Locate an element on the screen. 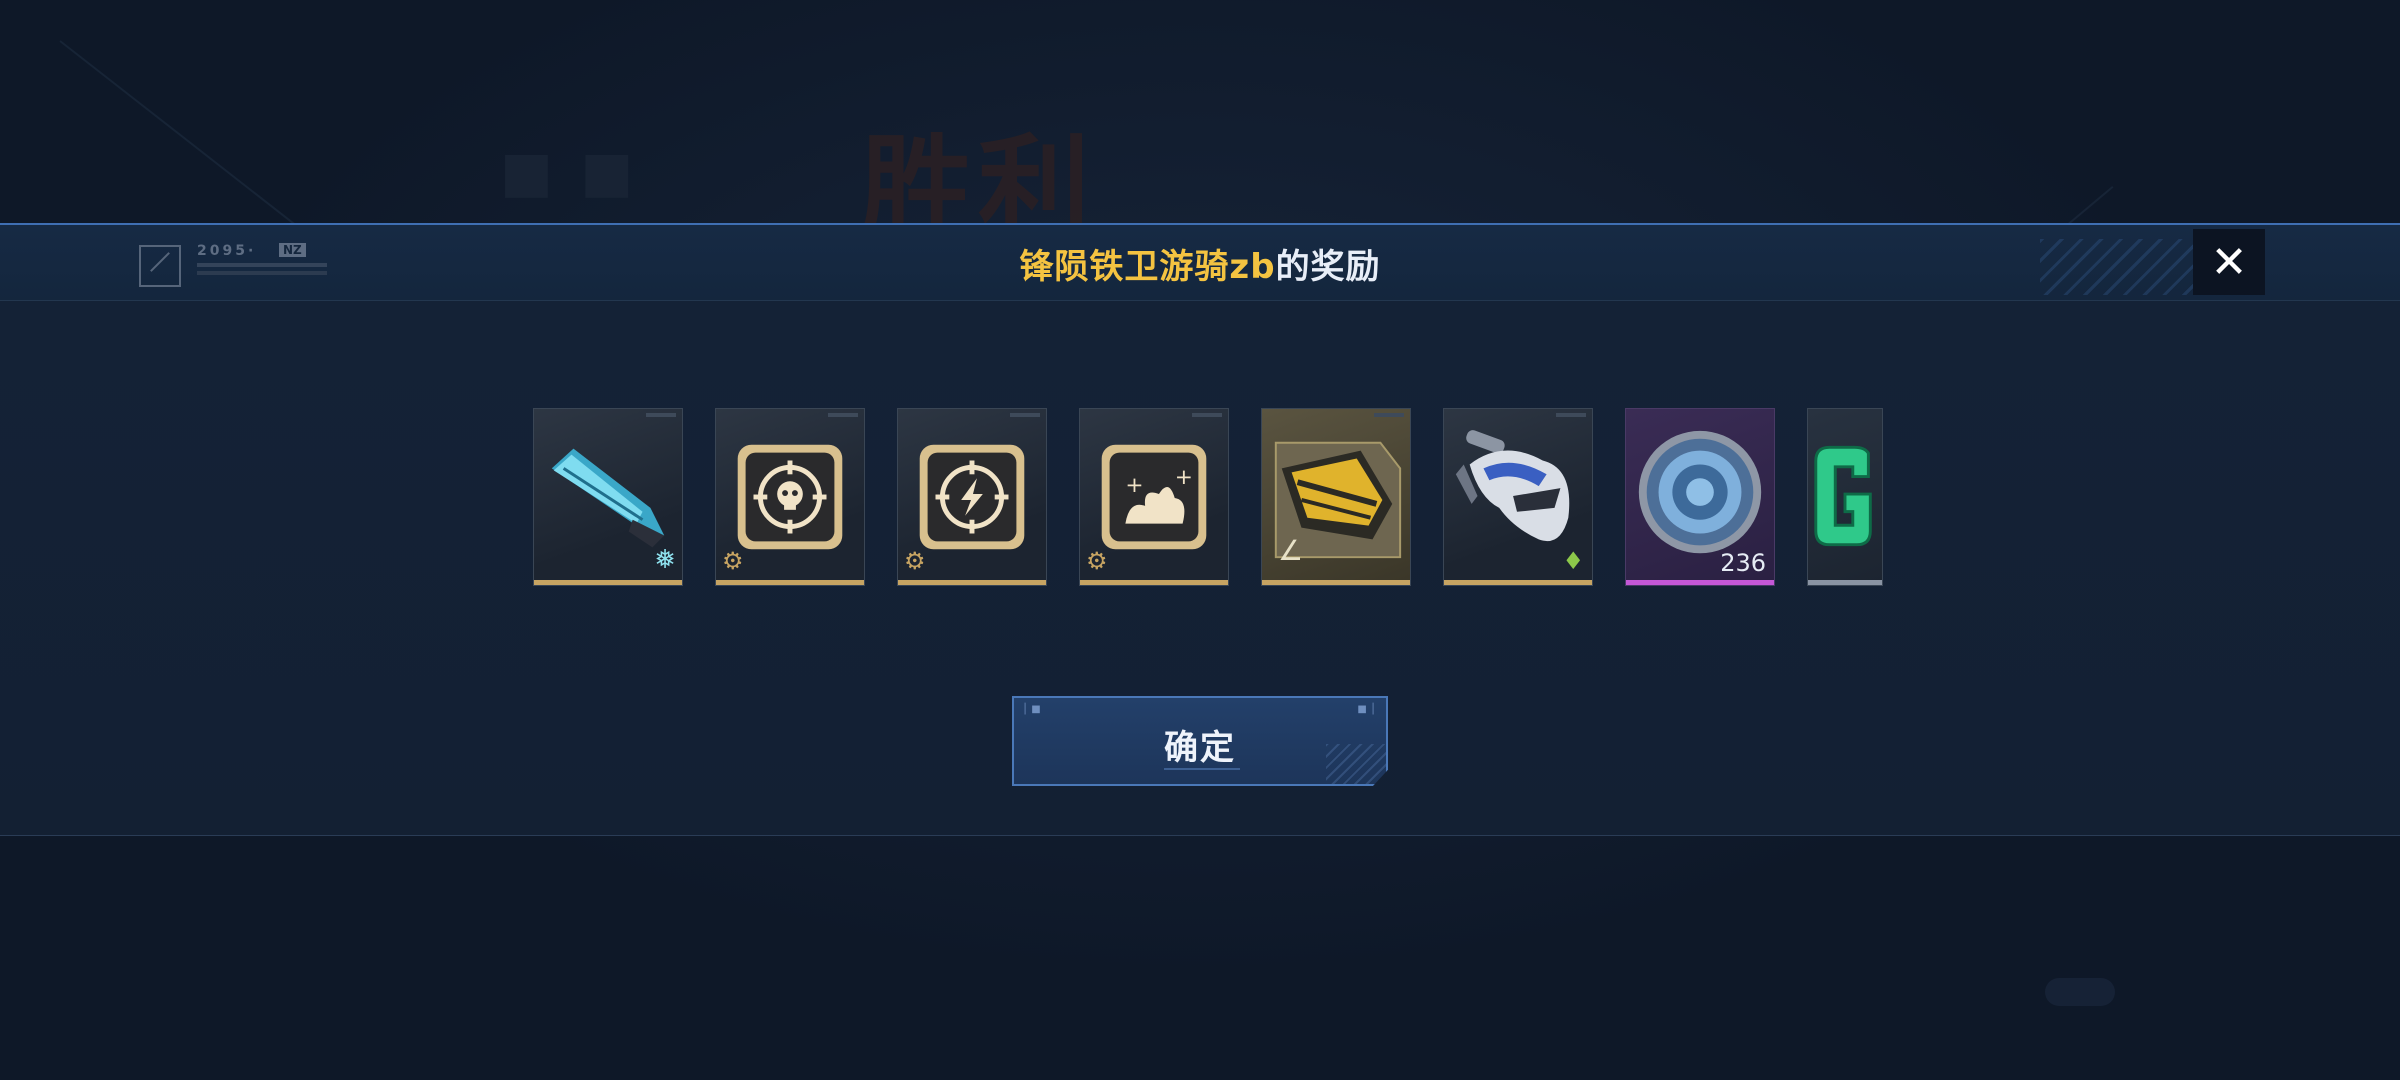  modal-header: 2095· NZ 锋陨铁卫游骑zb的奖励 ✕ is located at coordinates (1200, 263).